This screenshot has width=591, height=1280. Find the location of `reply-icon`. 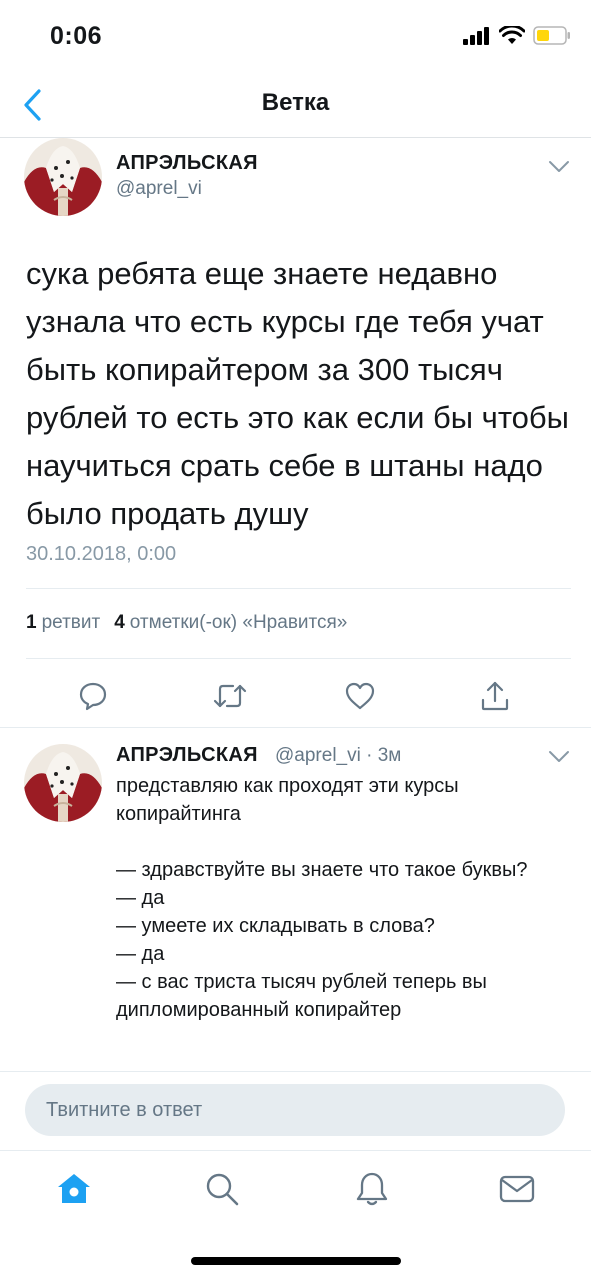

reply-icon is located at coordinates (93, 696).